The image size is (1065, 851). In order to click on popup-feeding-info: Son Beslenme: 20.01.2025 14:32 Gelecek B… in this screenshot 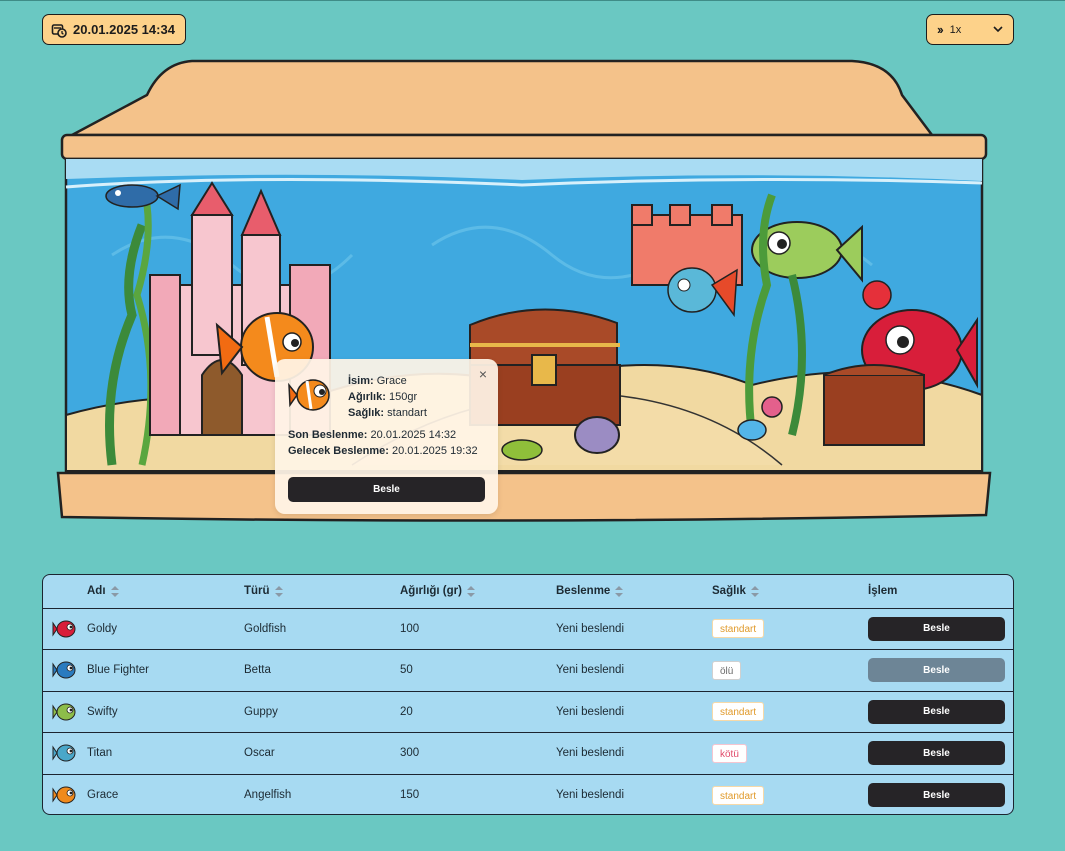, I will do `click(383, 443)`.